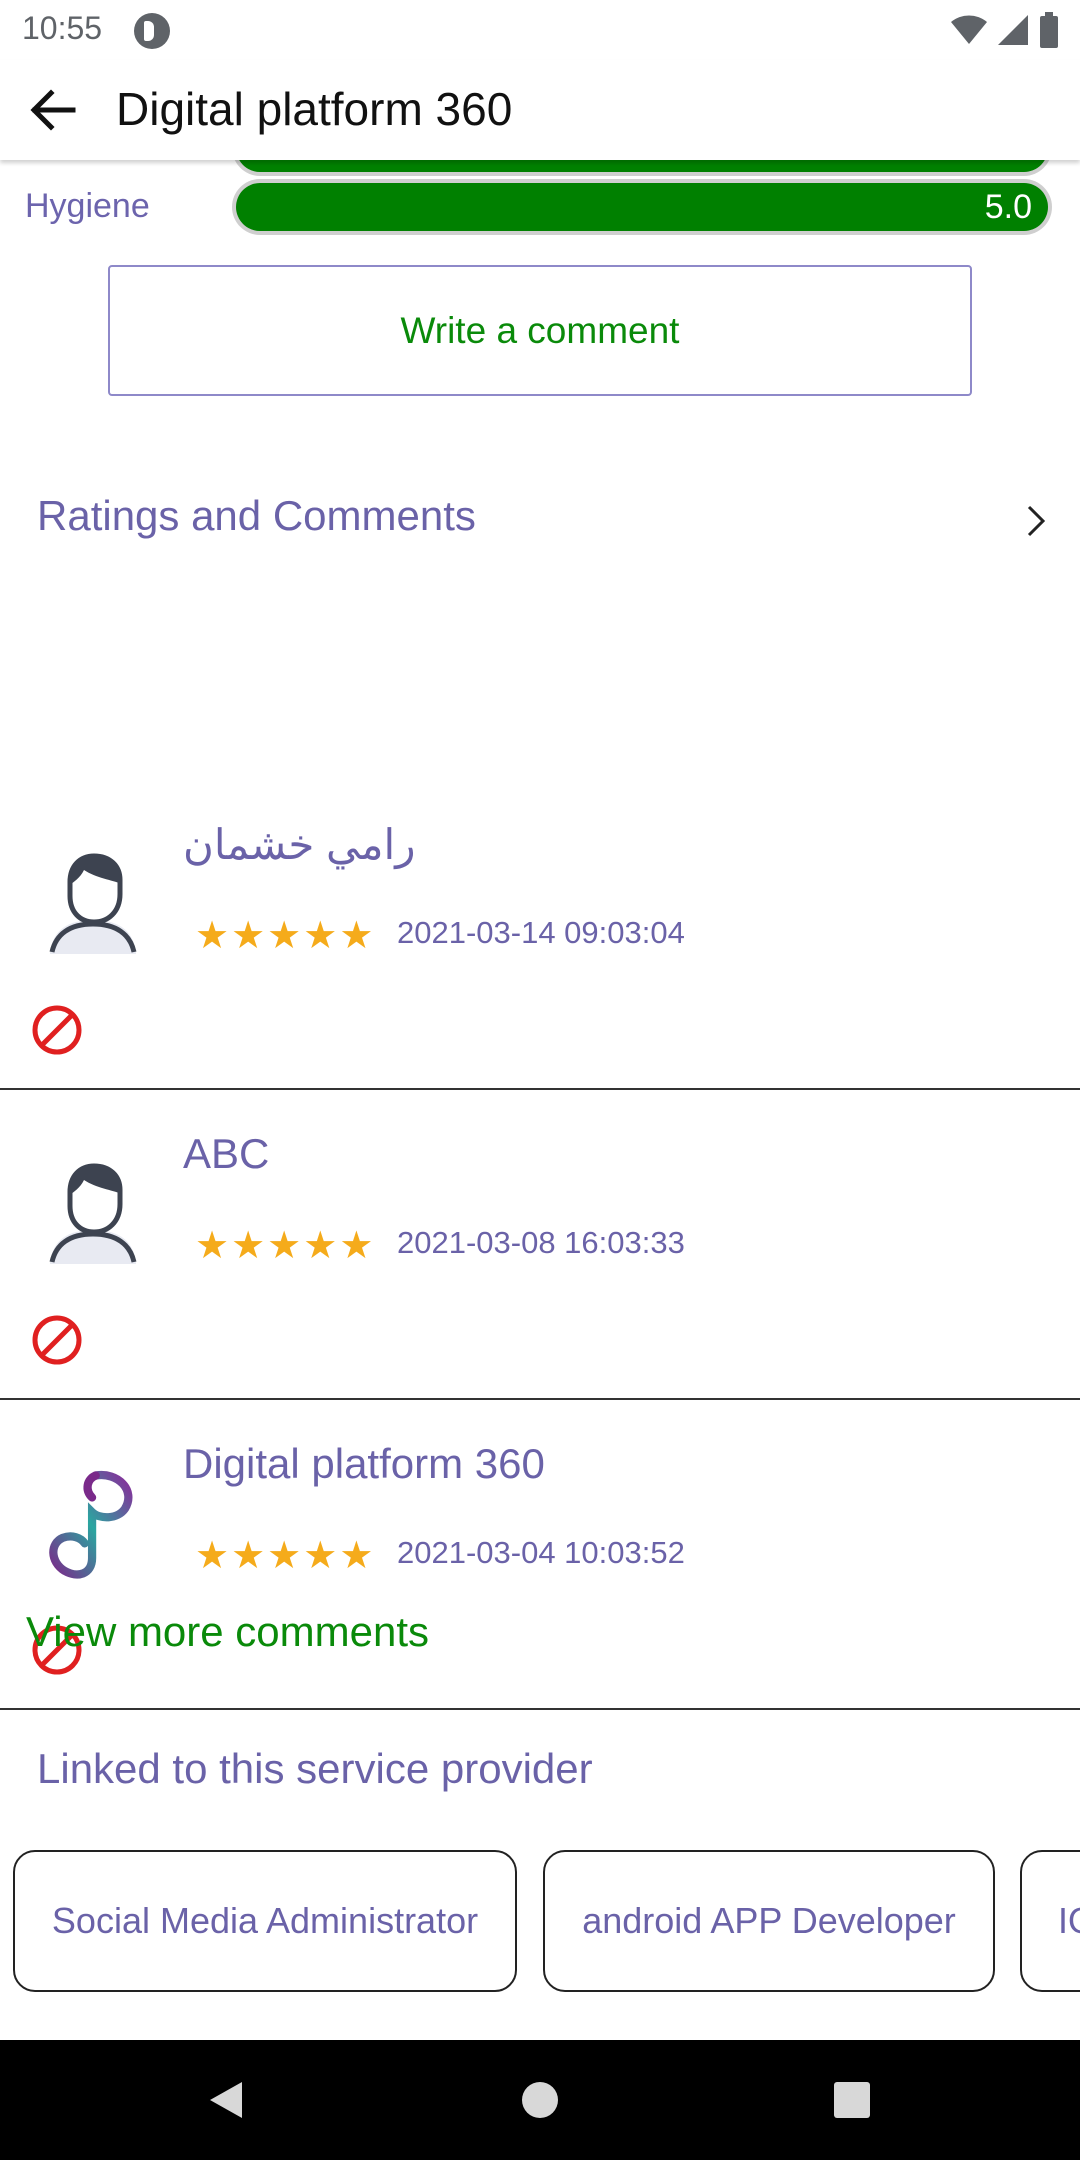  I want to click on notification-app-icon, so click(152, 31).